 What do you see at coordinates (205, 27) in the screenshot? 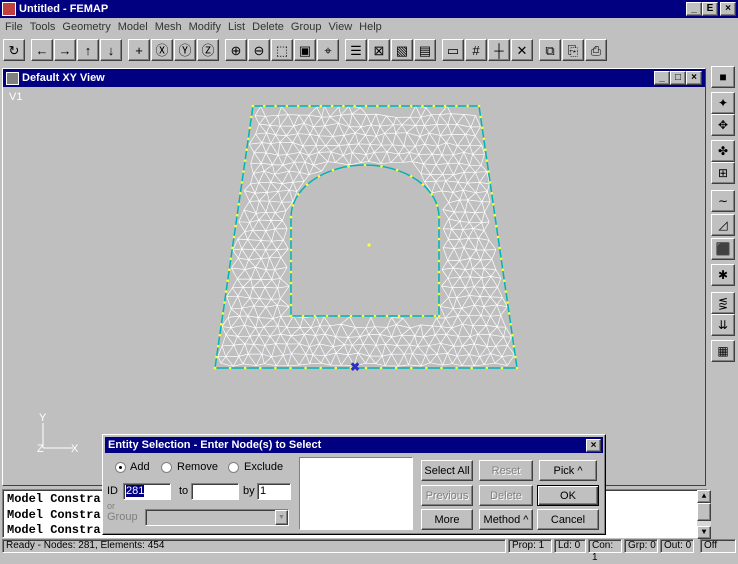
I see `menu-modify: Modify` at bounding box center [205, 27].